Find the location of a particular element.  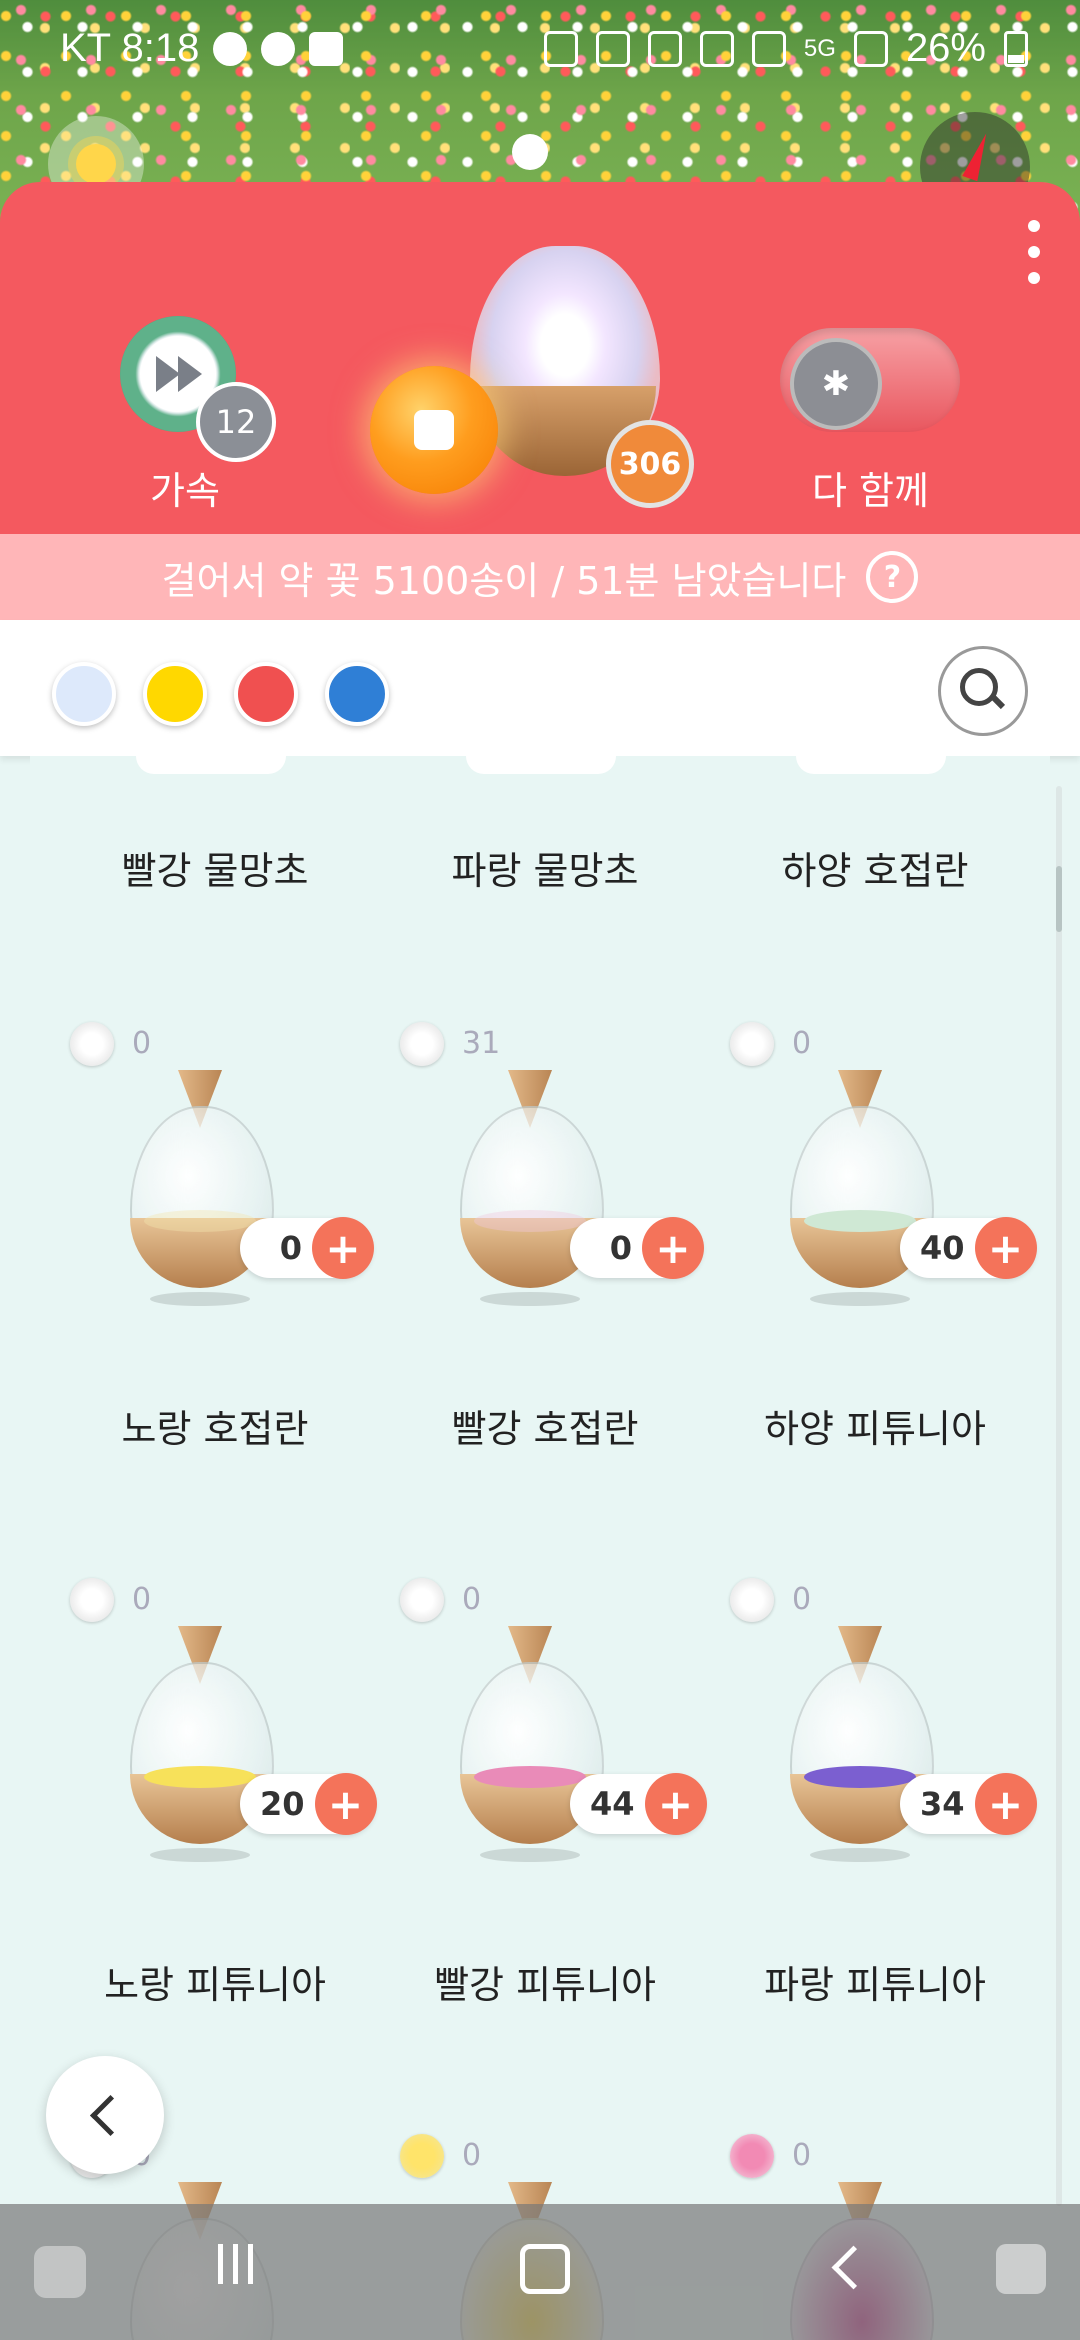

walking-people-icon: ✱ is located at coordinates (836, 384).